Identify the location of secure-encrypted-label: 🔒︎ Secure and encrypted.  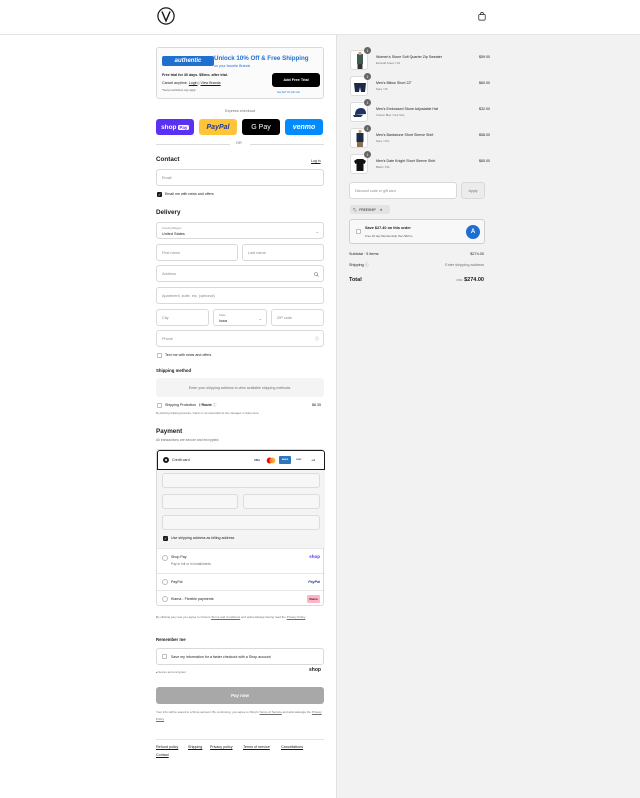
(171, 672).